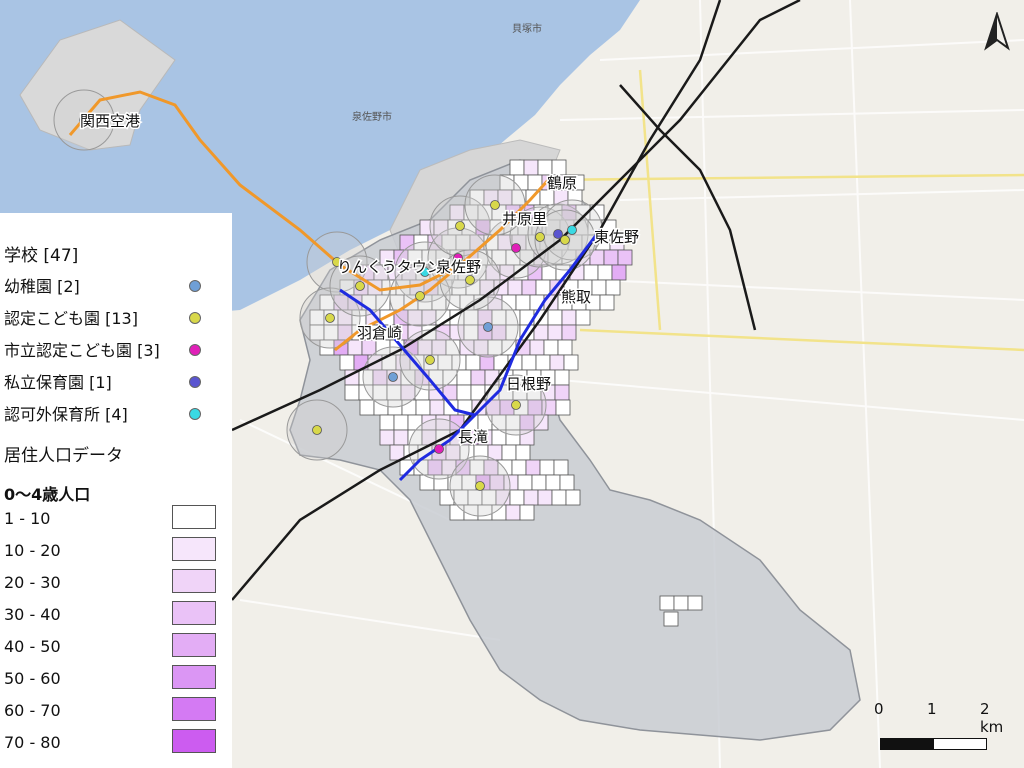  Describe the element at coordinates (66, 414) in the screenshot. I see `legend-label: 認可外保育所 [4]` at that location.